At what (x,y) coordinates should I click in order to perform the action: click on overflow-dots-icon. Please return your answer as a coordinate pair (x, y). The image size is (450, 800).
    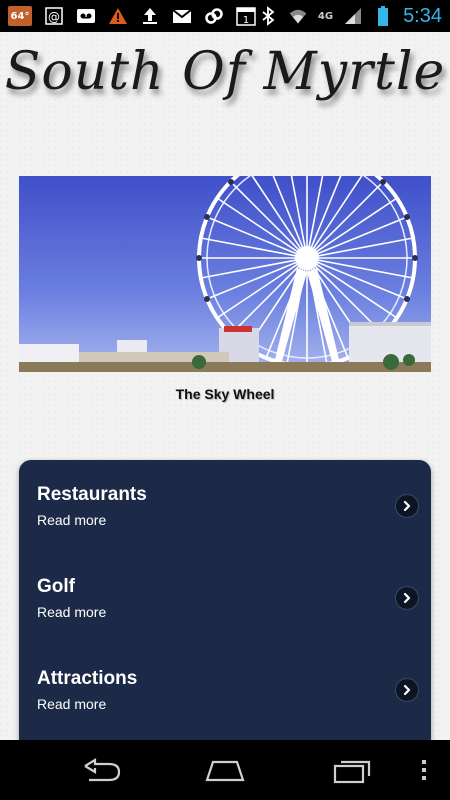
    Looking at the image, I should click on (424, 770).